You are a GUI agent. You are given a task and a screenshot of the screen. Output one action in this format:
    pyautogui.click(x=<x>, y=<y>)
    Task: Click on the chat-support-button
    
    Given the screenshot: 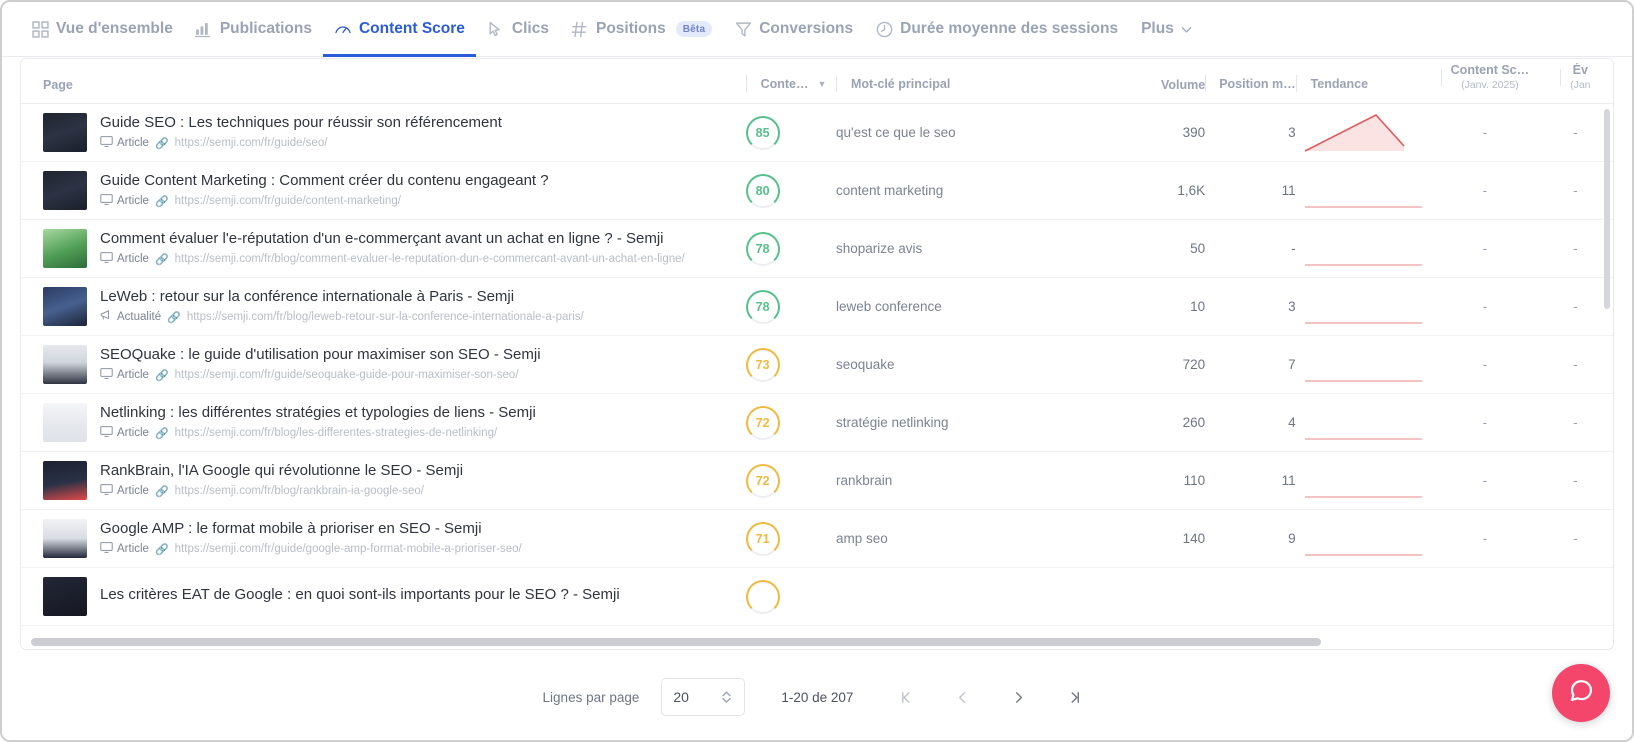 What is the action you would take?
    pyautogui.click(x=1581, y=693)
    